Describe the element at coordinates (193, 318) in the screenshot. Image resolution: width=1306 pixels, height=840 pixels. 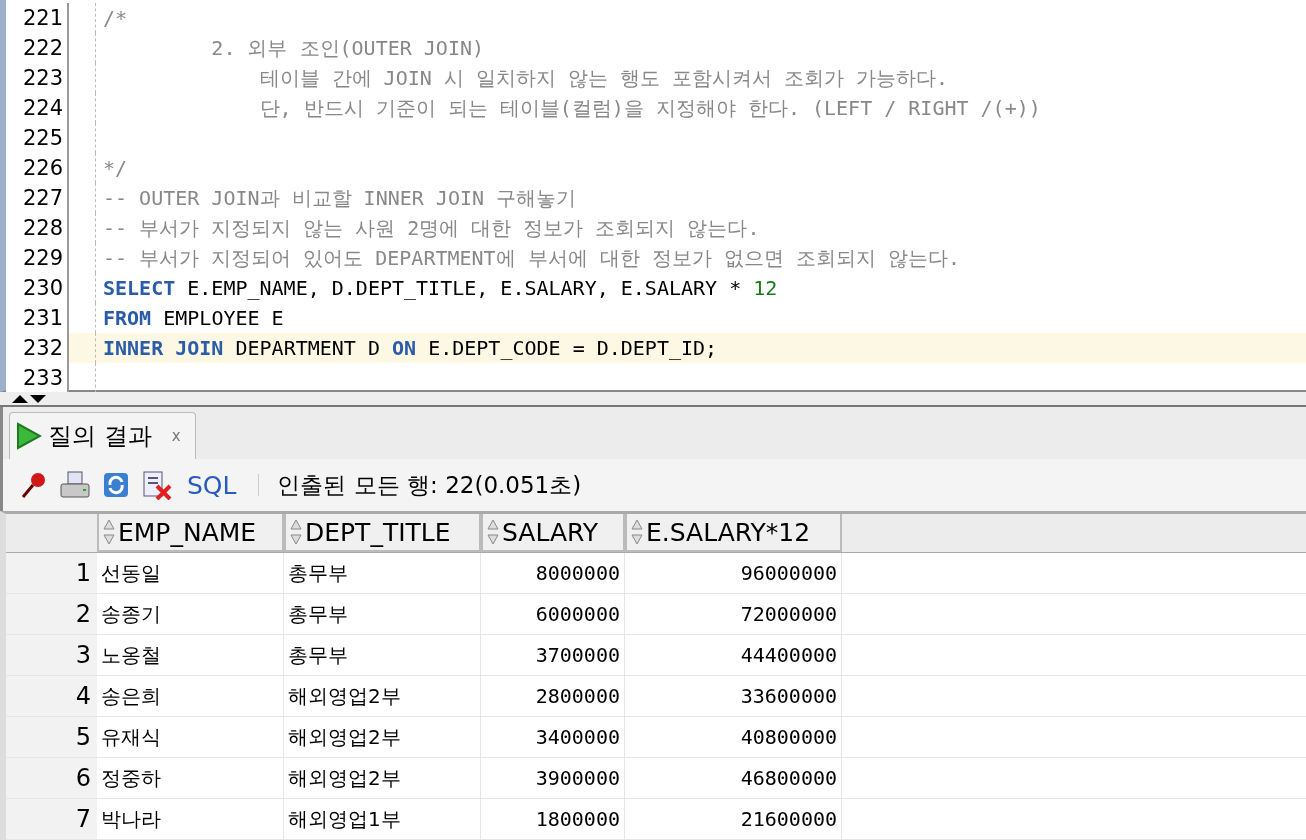
I see `code-line: FROM EMPLOYEE E` at that location.